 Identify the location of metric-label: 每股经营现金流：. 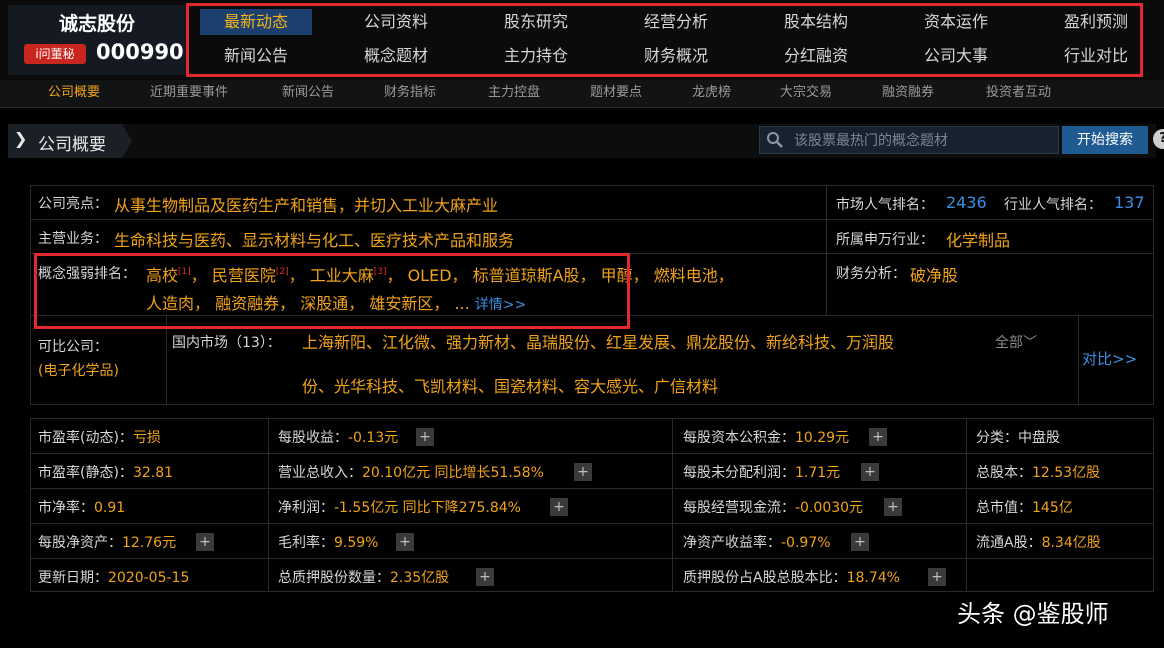
(739, 508).